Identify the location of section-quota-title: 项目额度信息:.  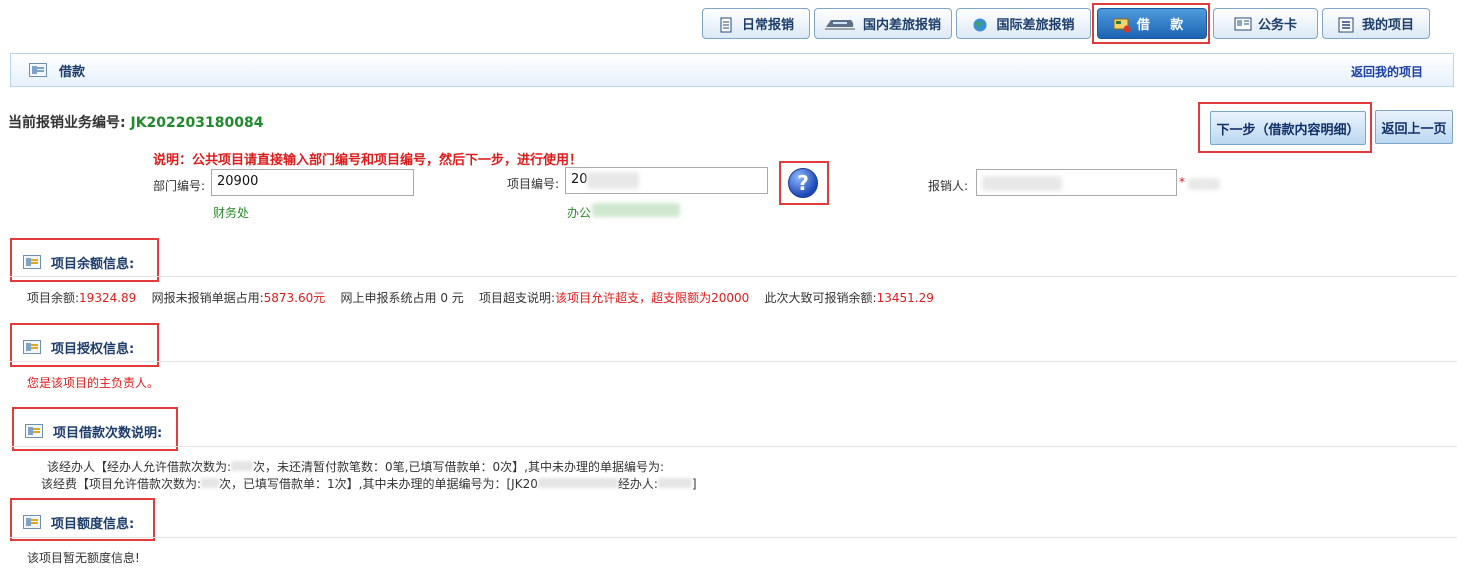
(93, 524).